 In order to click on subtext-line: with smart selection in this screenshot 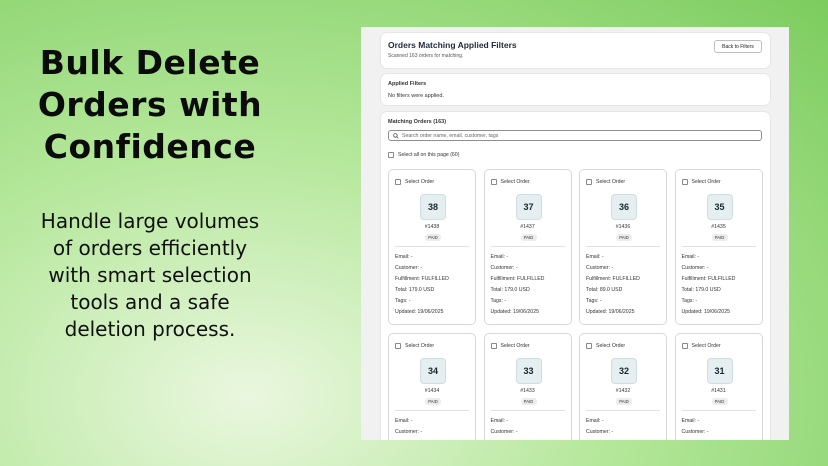, I will do `click(150, 275)`.